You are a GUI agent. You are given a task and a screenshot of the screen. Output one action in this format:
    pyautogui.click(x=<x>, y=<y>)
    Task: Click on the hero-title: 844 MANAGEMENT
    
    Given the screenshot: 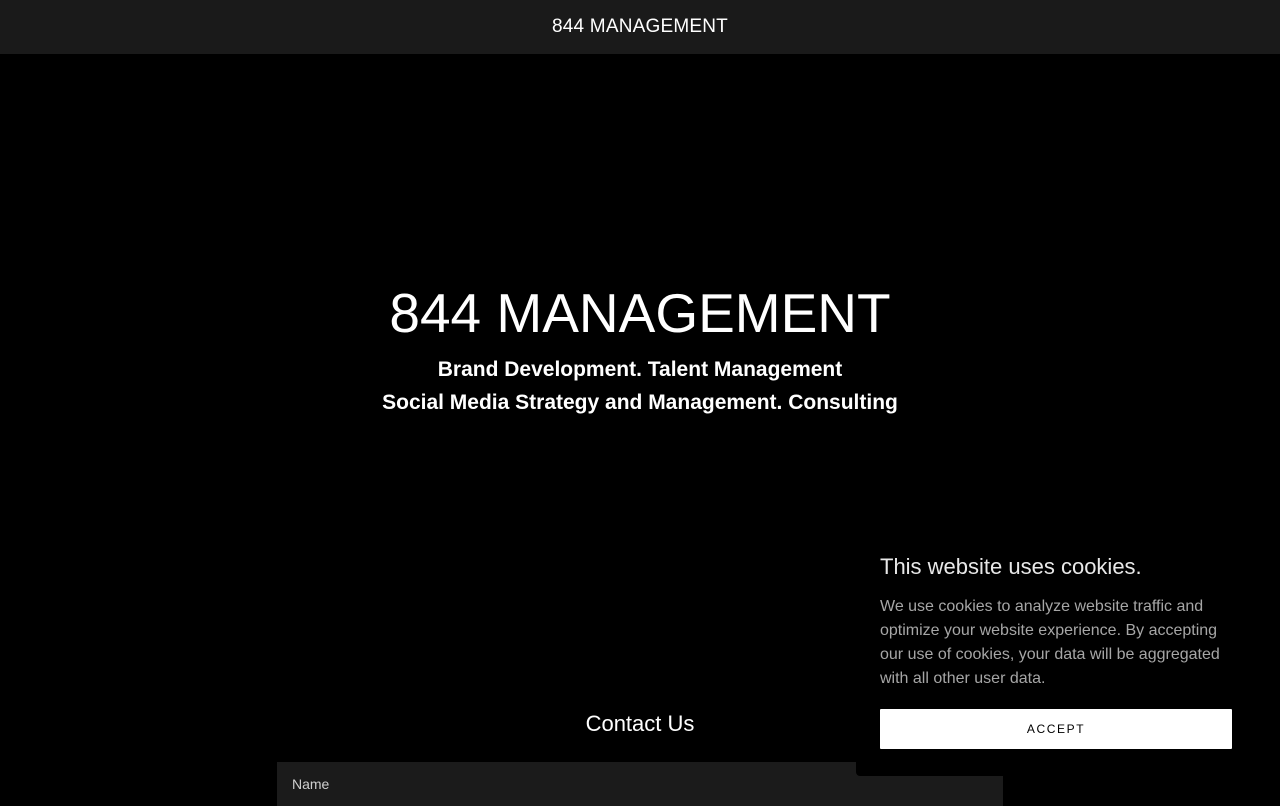 What is the action you would take?
    pyautogui.click(x=640, y=313)
    